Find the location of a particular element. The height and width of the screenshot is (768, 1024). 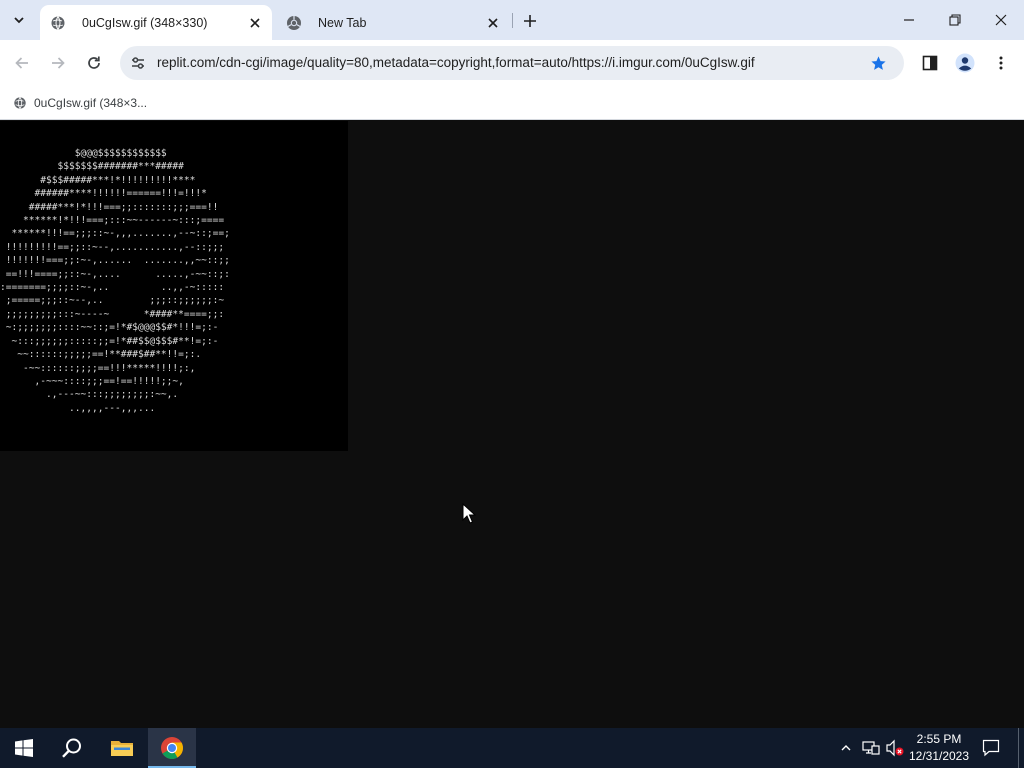

site-info-button is located at coordinates (138, 63).